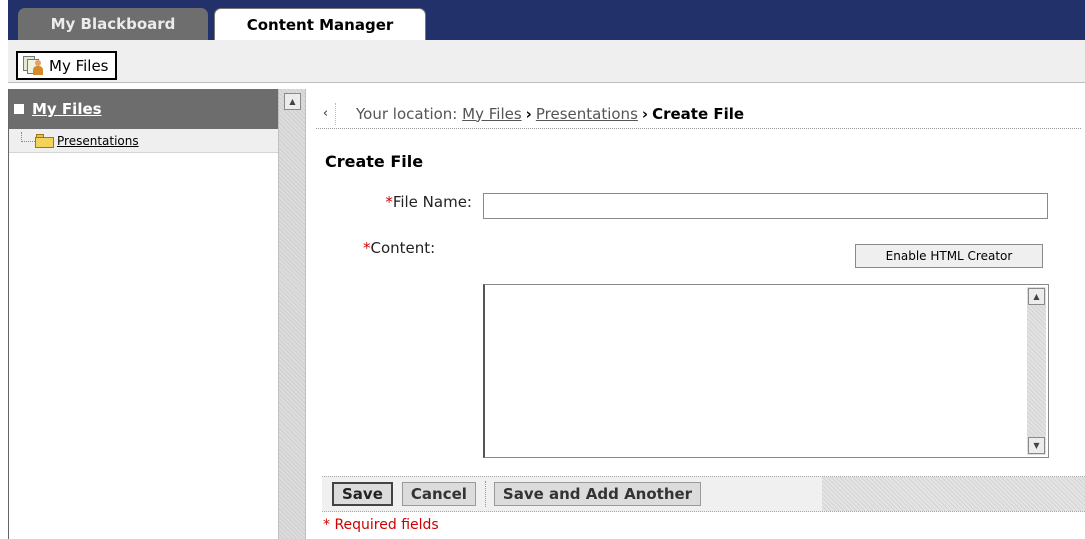 The height and width of the screenshot is (539, 1085). What do you see at coordinates (587, 114) in the screenshot?
I see `breadcrumb-link-presentations: Presentations` at bounding box center [587, 114].